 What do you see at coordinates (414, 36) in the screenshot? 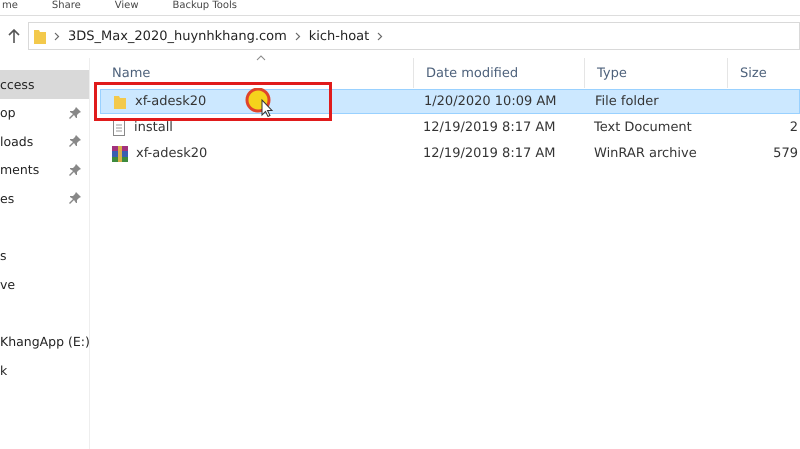
I see `address-bar: 3DS_Max_2020_huynhkhang.com kich-hoat` at bounding box center [414, 36].